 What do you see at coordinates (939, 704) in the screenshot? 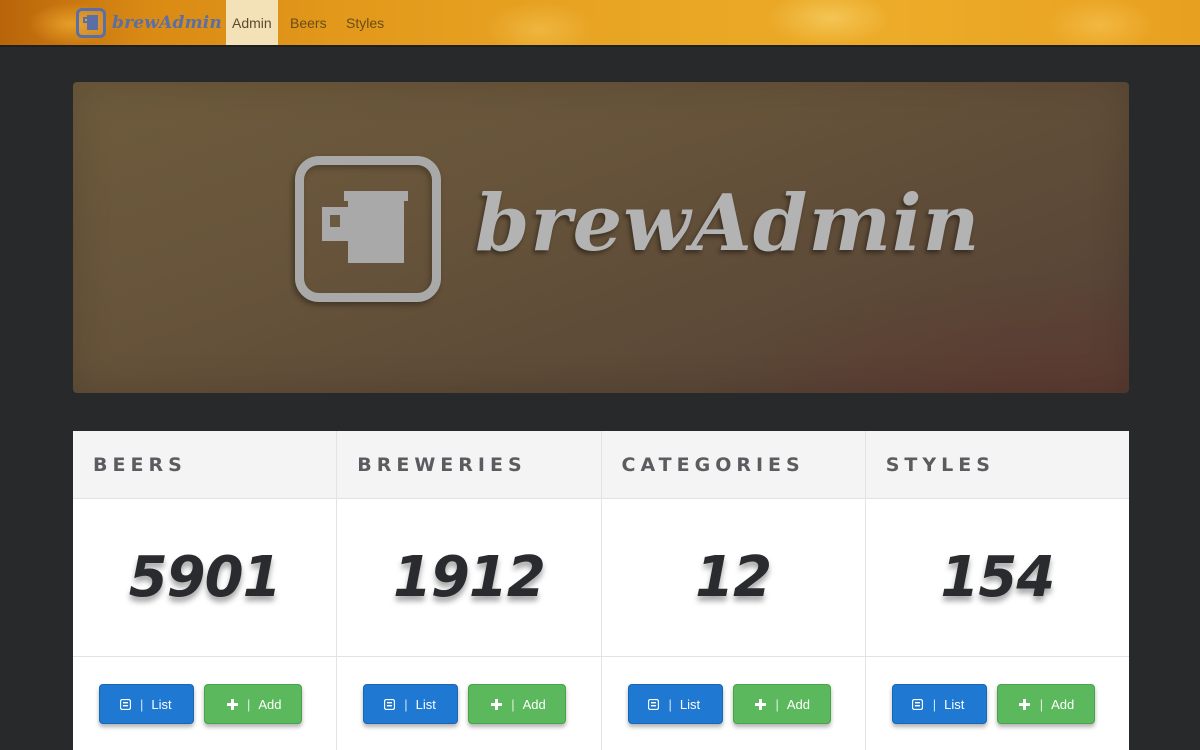
I see `styles-list-button: | List` at bounding box center [939, 704].